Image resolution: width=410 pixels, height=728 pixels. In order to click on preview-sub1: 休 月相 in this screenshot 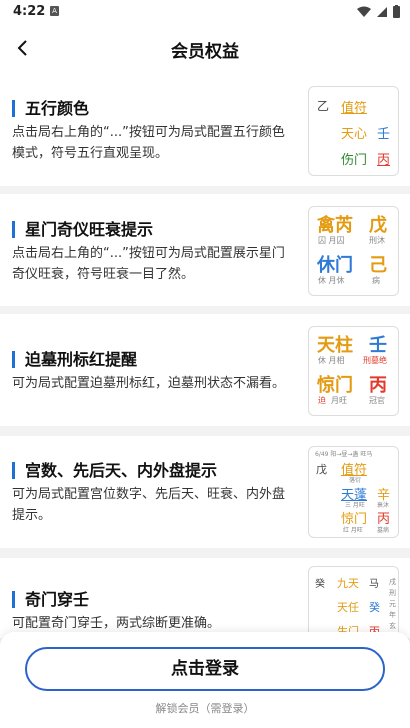, I will do `click(331, 360)`.